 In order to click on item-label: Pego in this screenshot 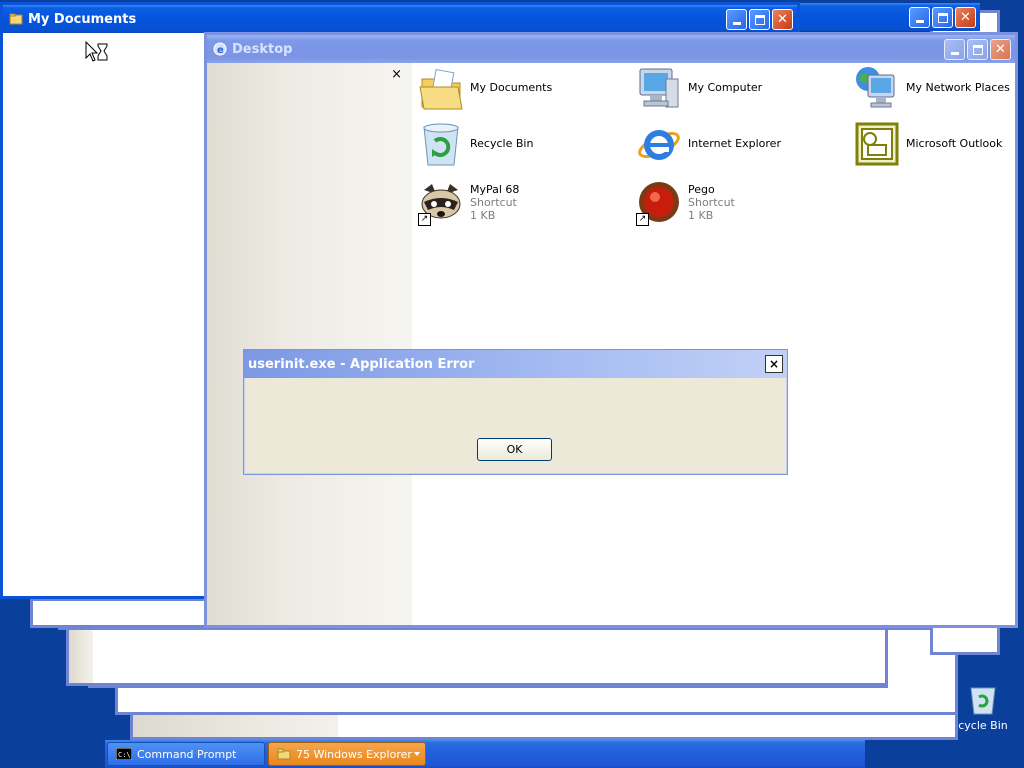, I will do `click(701, 189)`.